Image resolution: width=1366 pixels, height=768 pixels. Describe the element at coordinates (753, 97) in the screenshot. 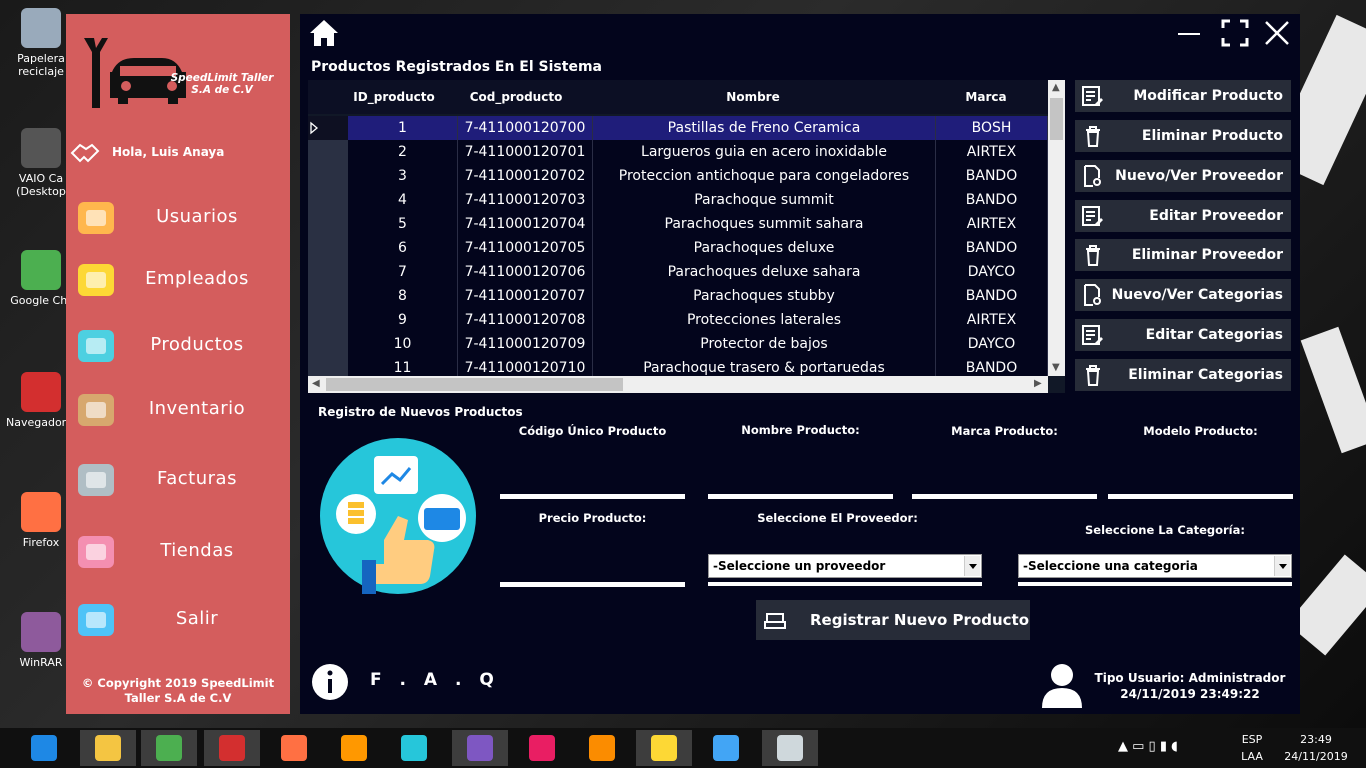

I see `column-header: Nombre` at that location.